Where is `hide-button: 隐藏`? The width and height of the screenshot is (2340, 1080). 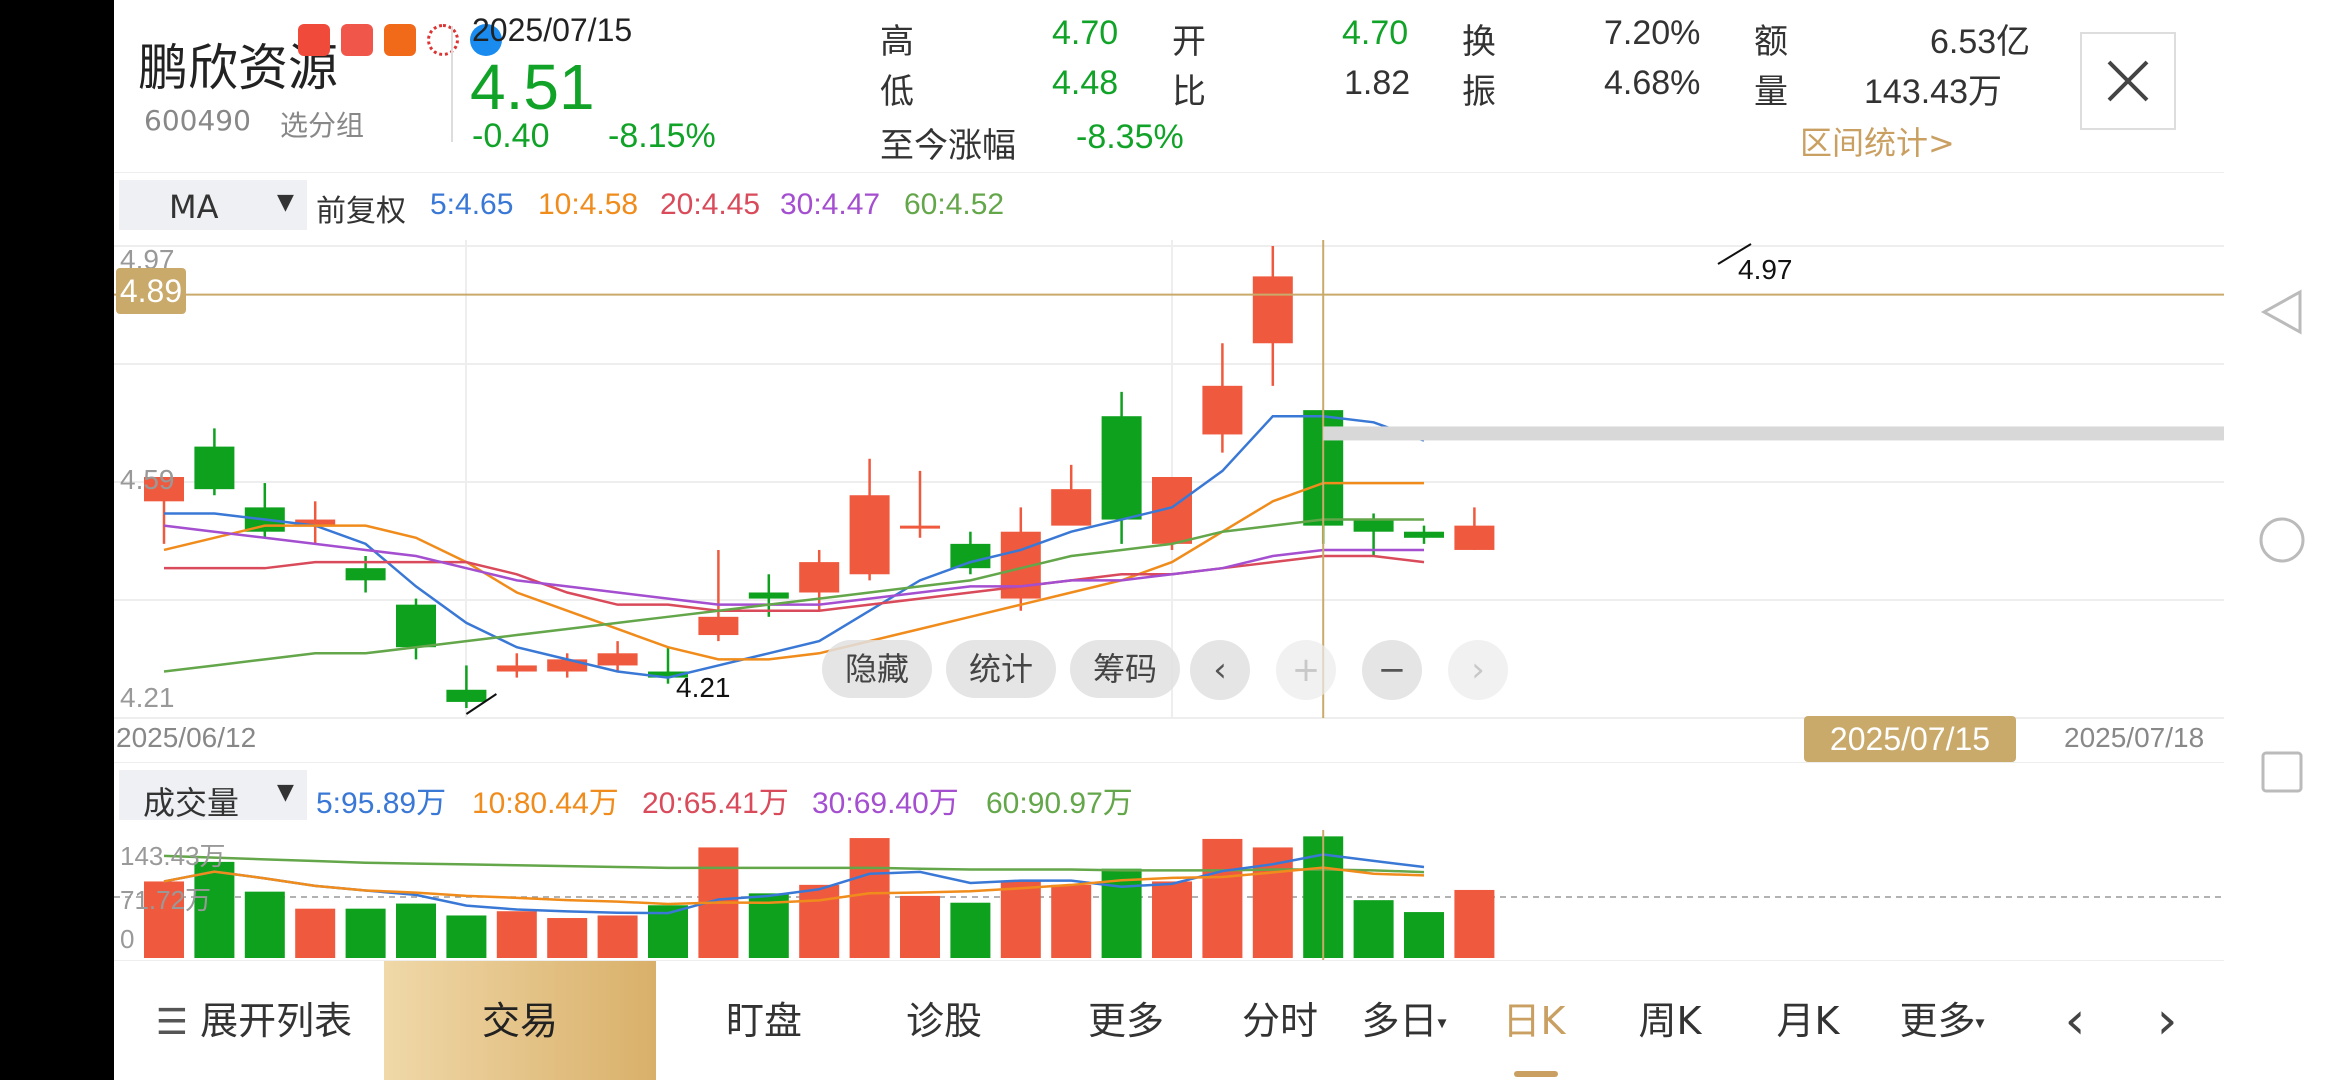
hide-button: 隐藏 is located at coordinates (877, 669).